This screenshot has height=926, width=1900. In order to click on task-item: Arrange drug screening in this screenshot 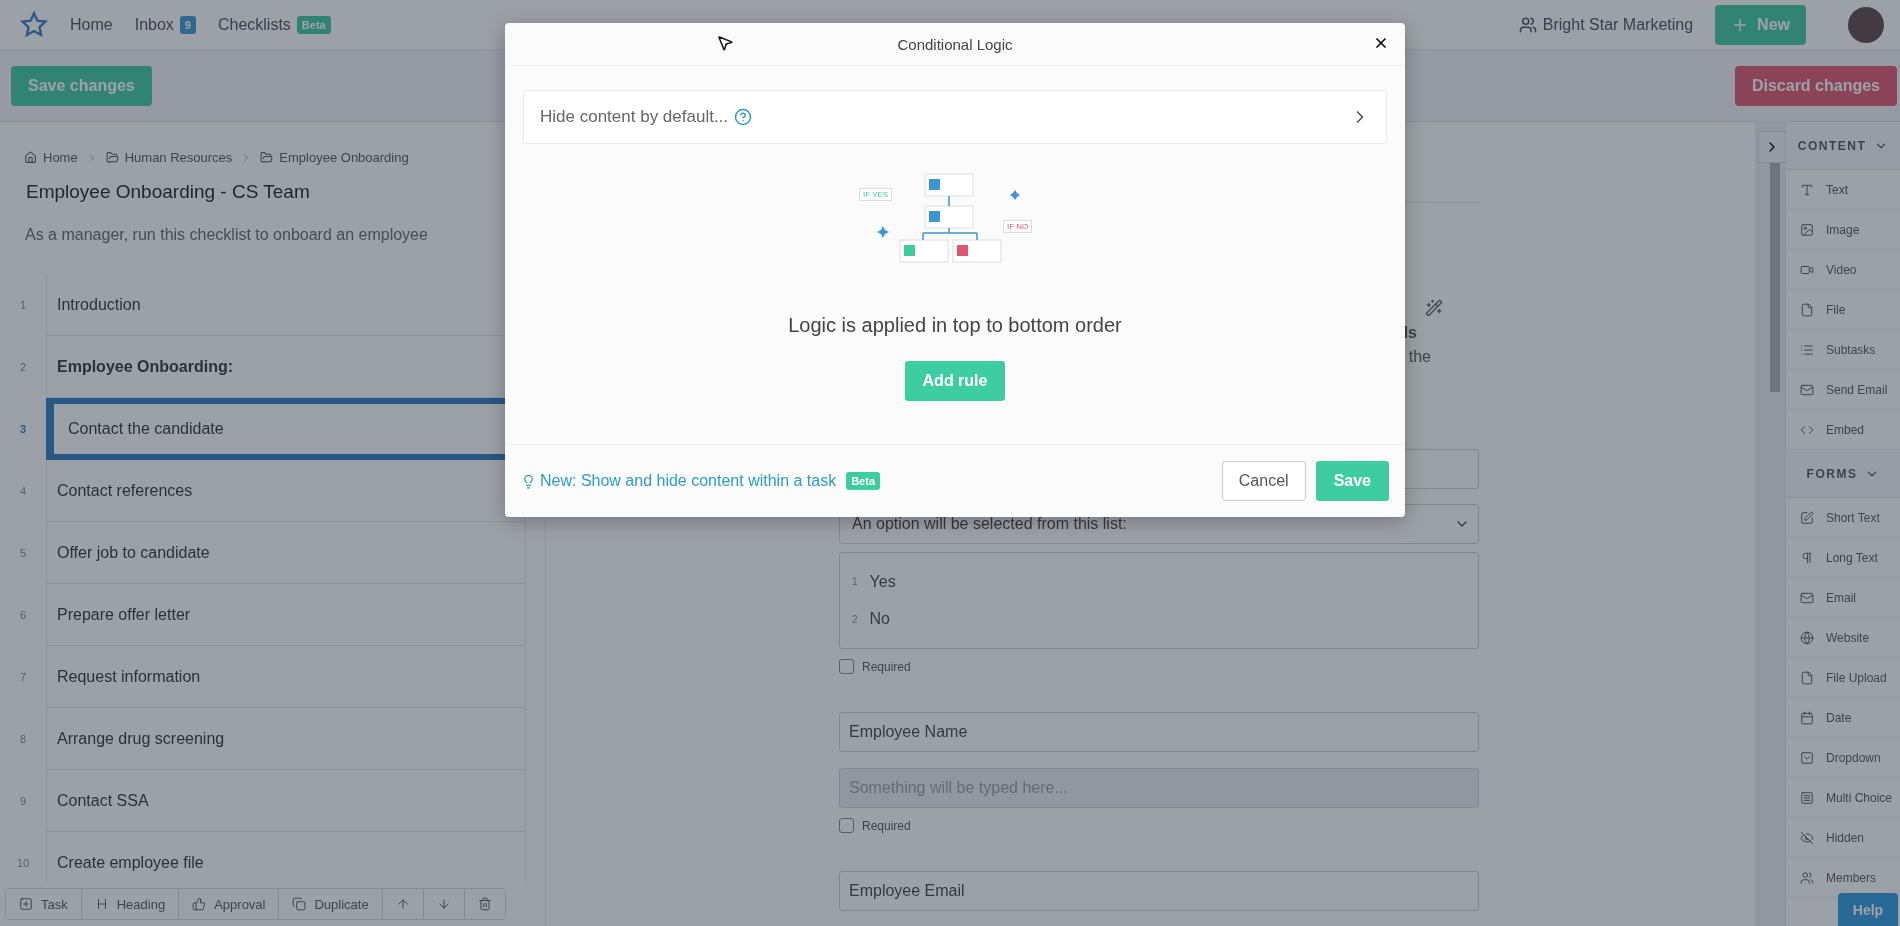, I will do `click(286, 739)`.